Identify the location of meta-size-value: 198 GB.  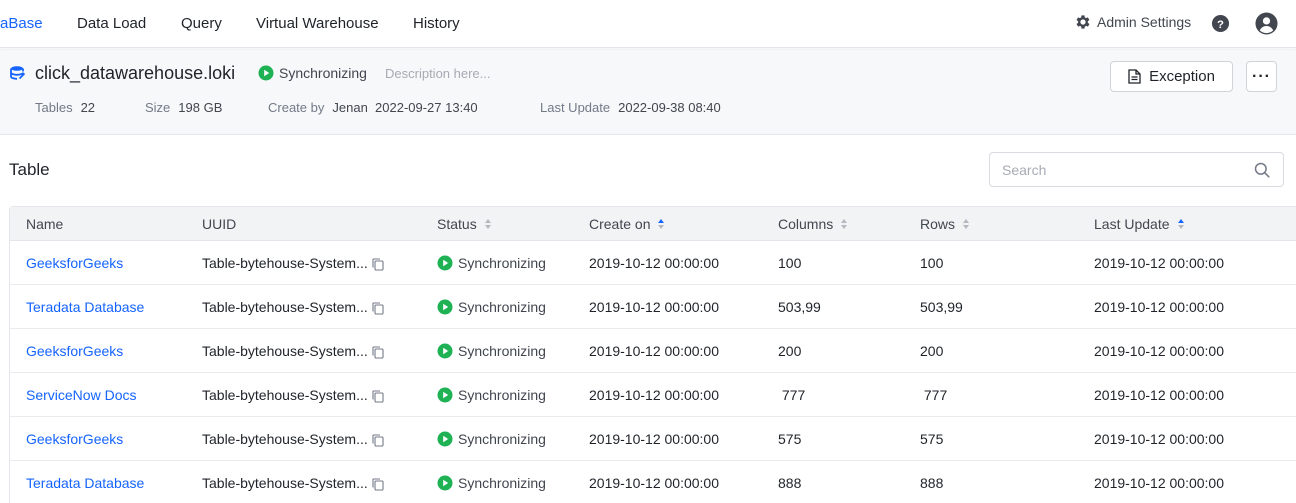
(200, 107).